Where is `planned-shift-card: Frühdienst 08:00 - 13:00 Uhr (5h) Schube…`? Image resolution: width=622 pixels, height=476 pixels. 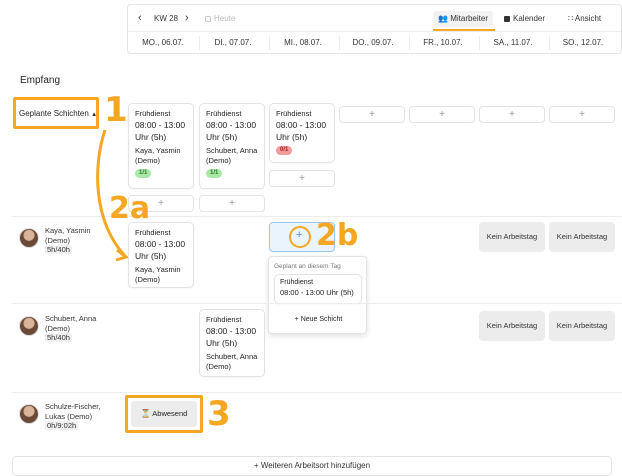 planned-shift-card: Frühdienst 08:00 - 13:00 Uhr (5h) Schube… is located at coordinates (232, 146).